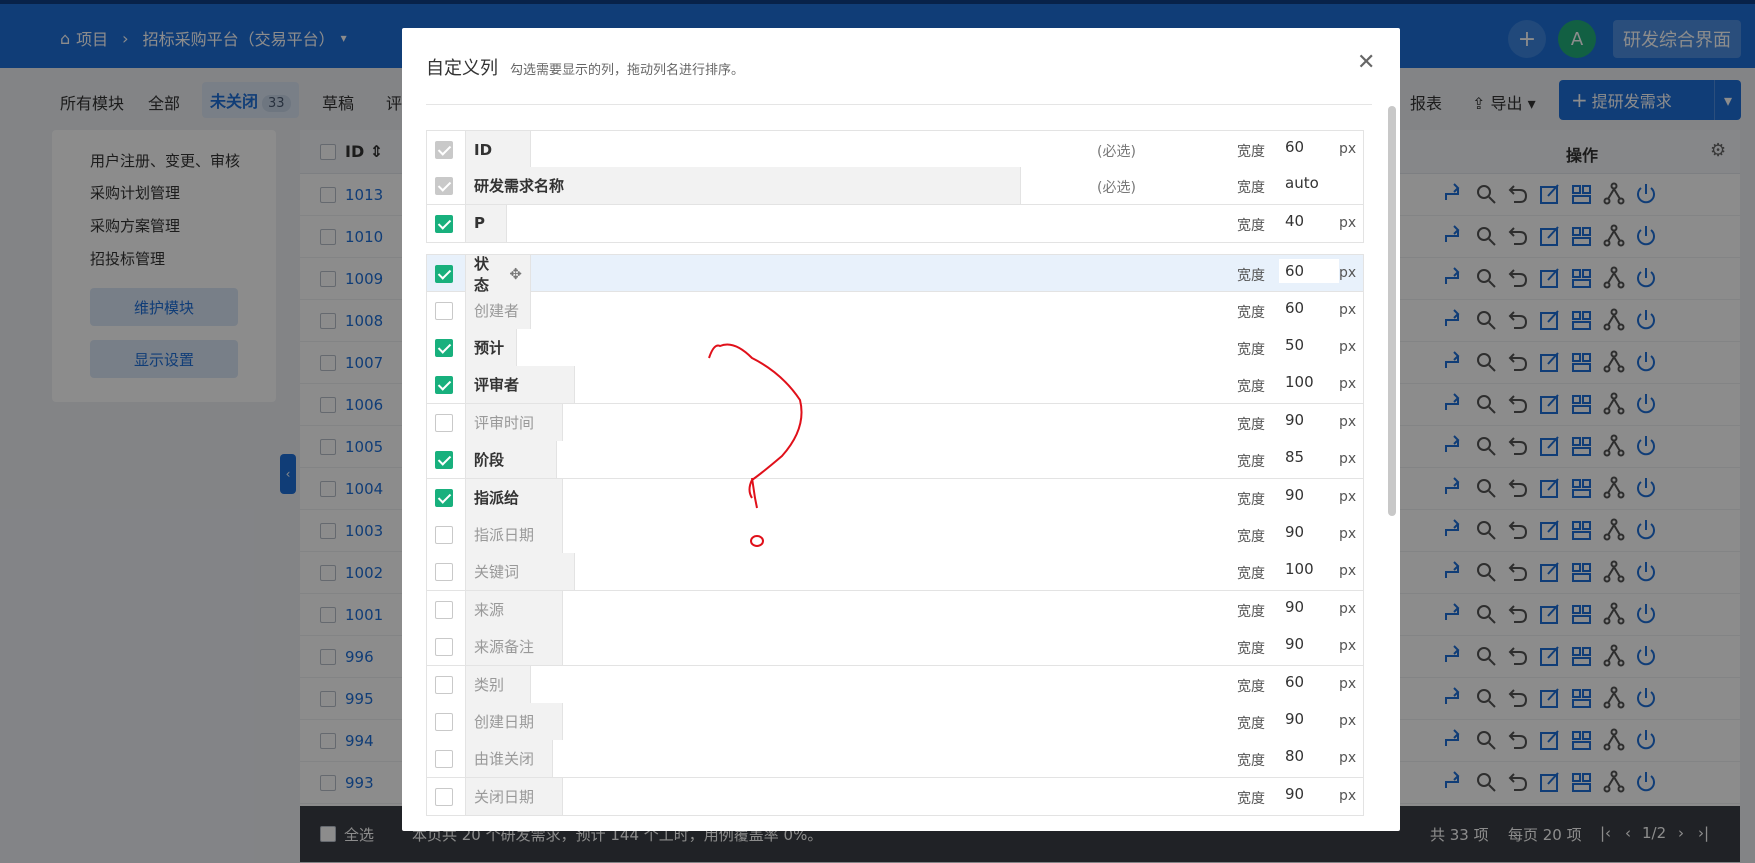  What do you see at coordinates (895, 647) in the screenshot?
I see `column-option-row: 来源备注 宽度 90 px` at bounding box center [895, 647].